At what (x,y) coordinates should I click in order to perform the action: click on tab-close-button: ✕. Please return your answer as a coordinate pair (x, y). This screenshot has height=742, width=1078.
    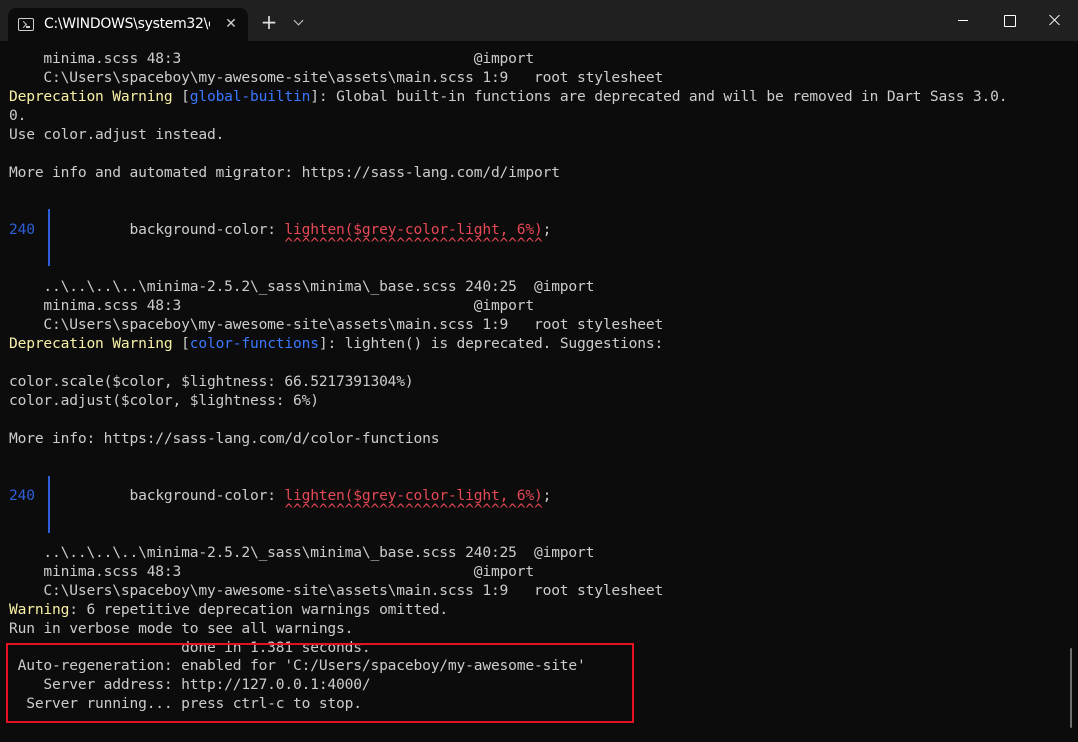
    Looking at the image, I should click on (231, 24).